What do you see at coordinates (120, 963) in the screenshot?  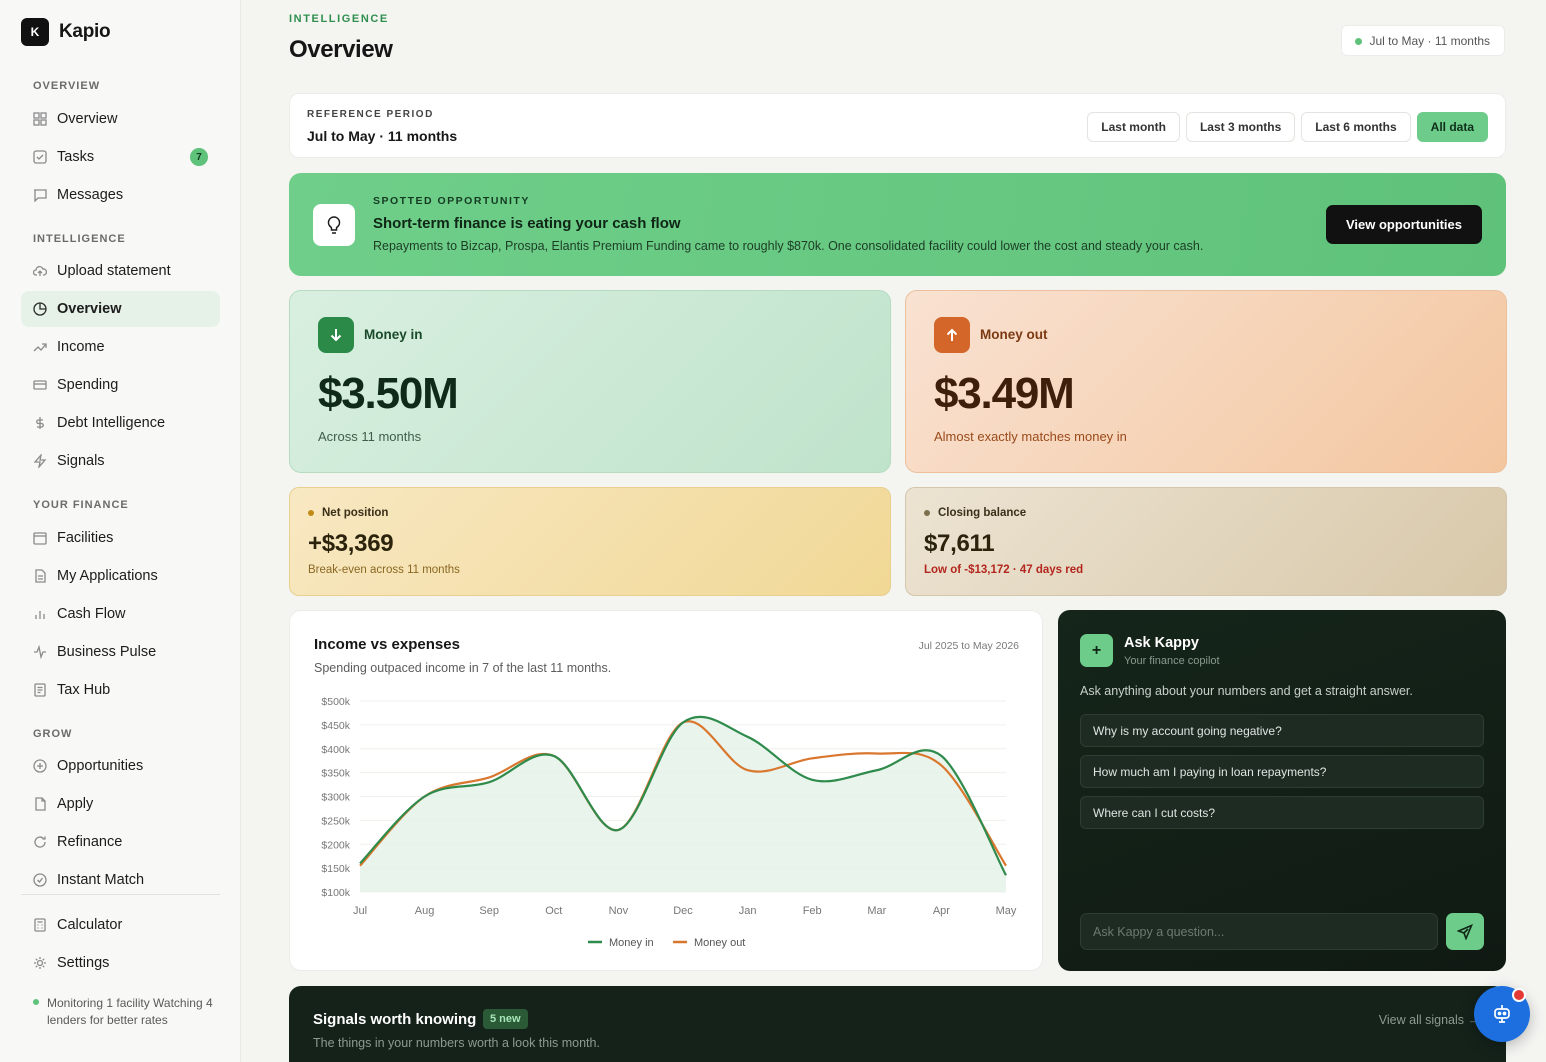 I see `sidebar-item-settings: Settings` at bounding box center [120, 963].